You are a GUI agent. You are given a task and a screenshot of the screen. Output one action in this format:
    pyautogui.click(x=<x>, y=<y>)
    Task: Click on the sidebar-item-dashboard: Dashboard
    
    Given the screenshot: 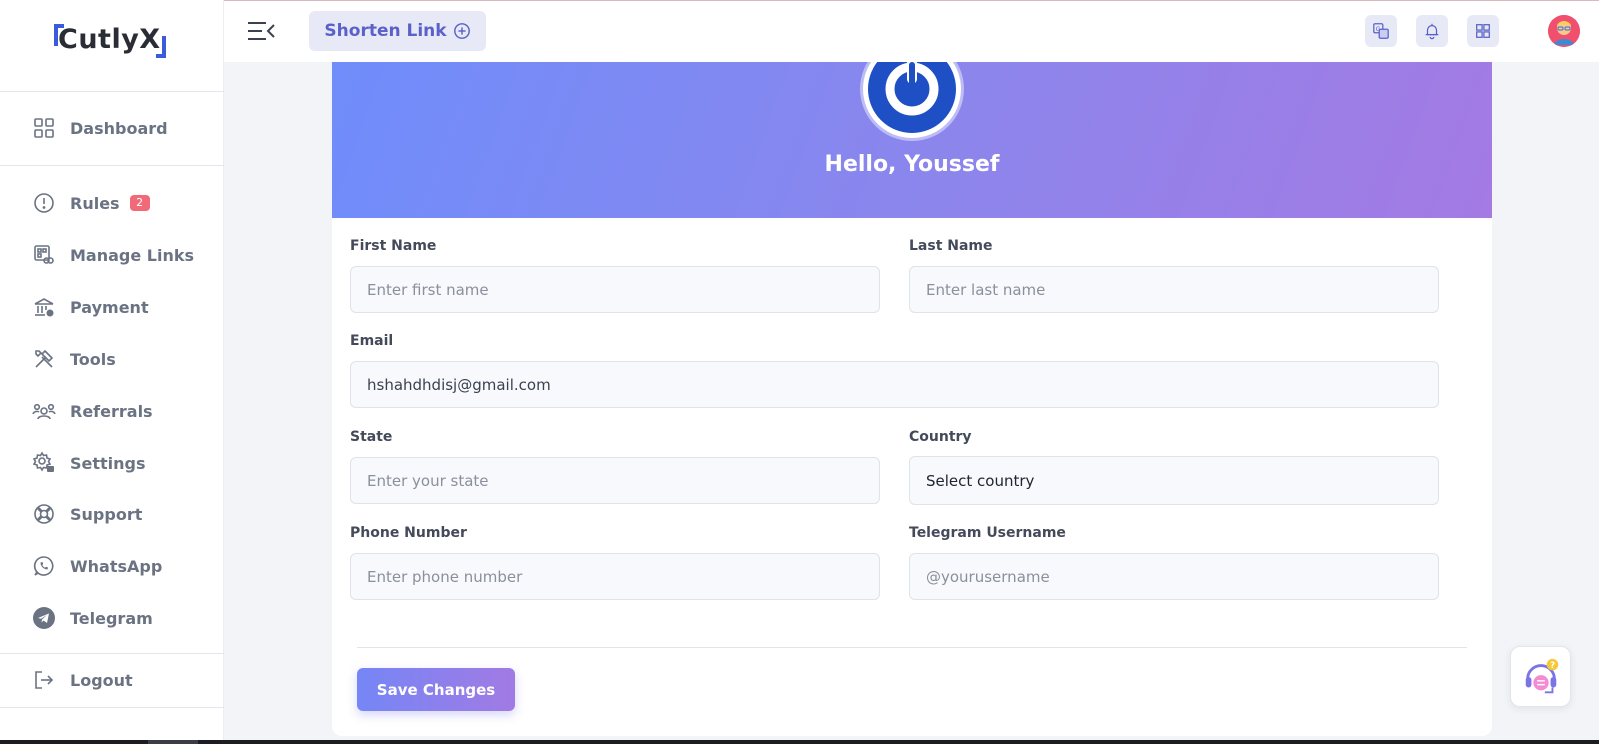 What is the action you would take?
    pyautogui.click(x=100, y=128)
    